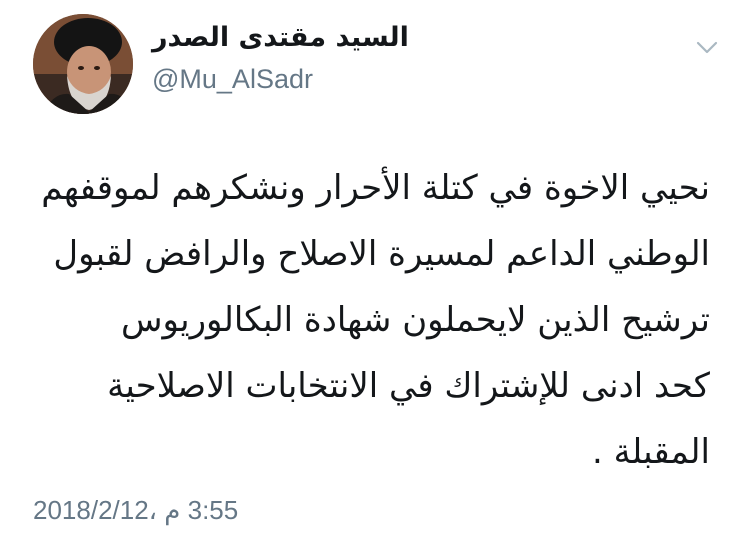 The width and height of the screenshot is (750, 547). I want to click on tweet-text-line: المقبلة ., so click(650, 452).